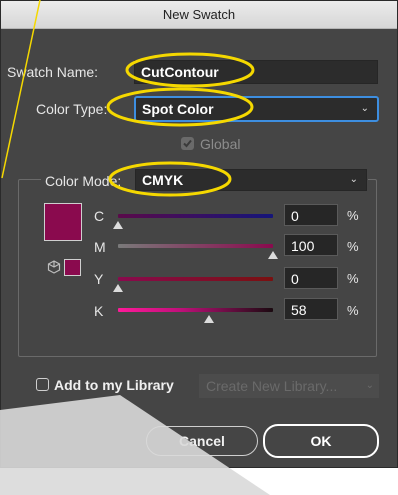 The image size is (398, 495). I want to click on cube-icon, so click(54, 267).